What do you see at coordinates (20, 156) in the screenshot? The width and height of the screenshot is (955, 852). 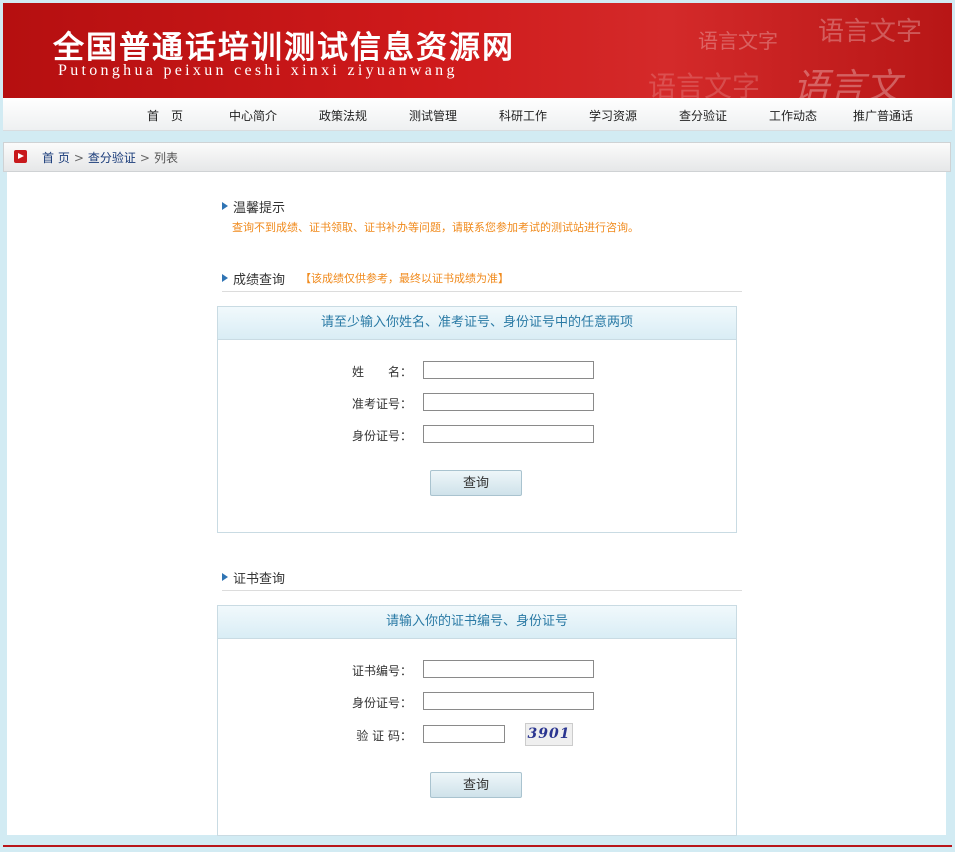 I see `play-arrow-icon` at bounding box center [20, 156].